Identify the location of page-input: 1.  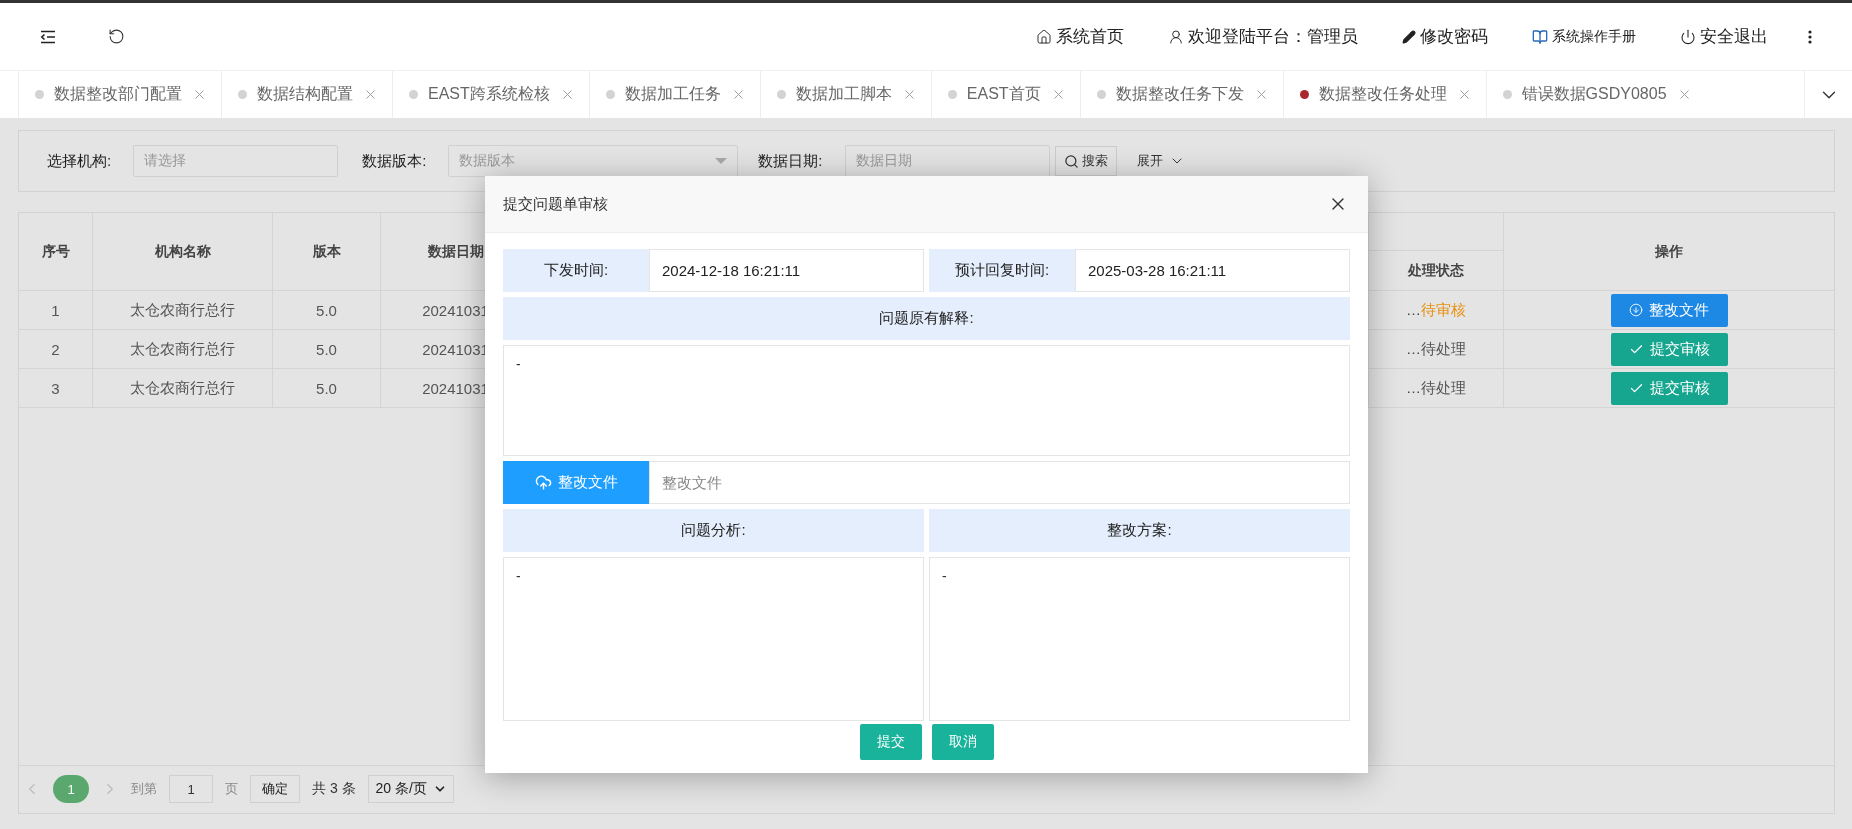
(191, 789).